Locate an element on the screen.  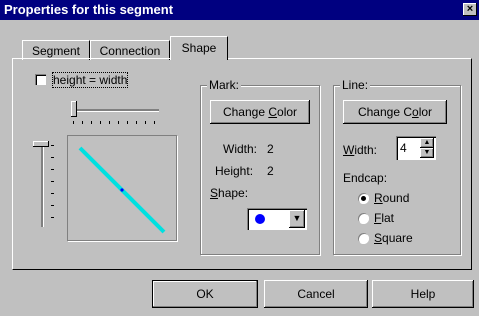
tab-shape-label: Shape is located at coordinates (199, 48).